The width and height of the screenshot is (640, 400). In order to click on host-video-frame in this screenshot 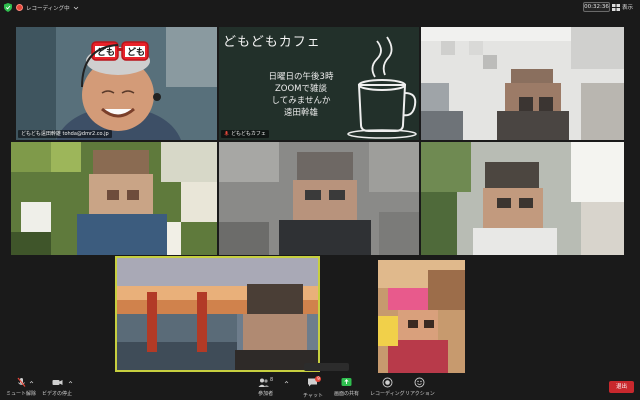, I will do `click(116, 83)`.